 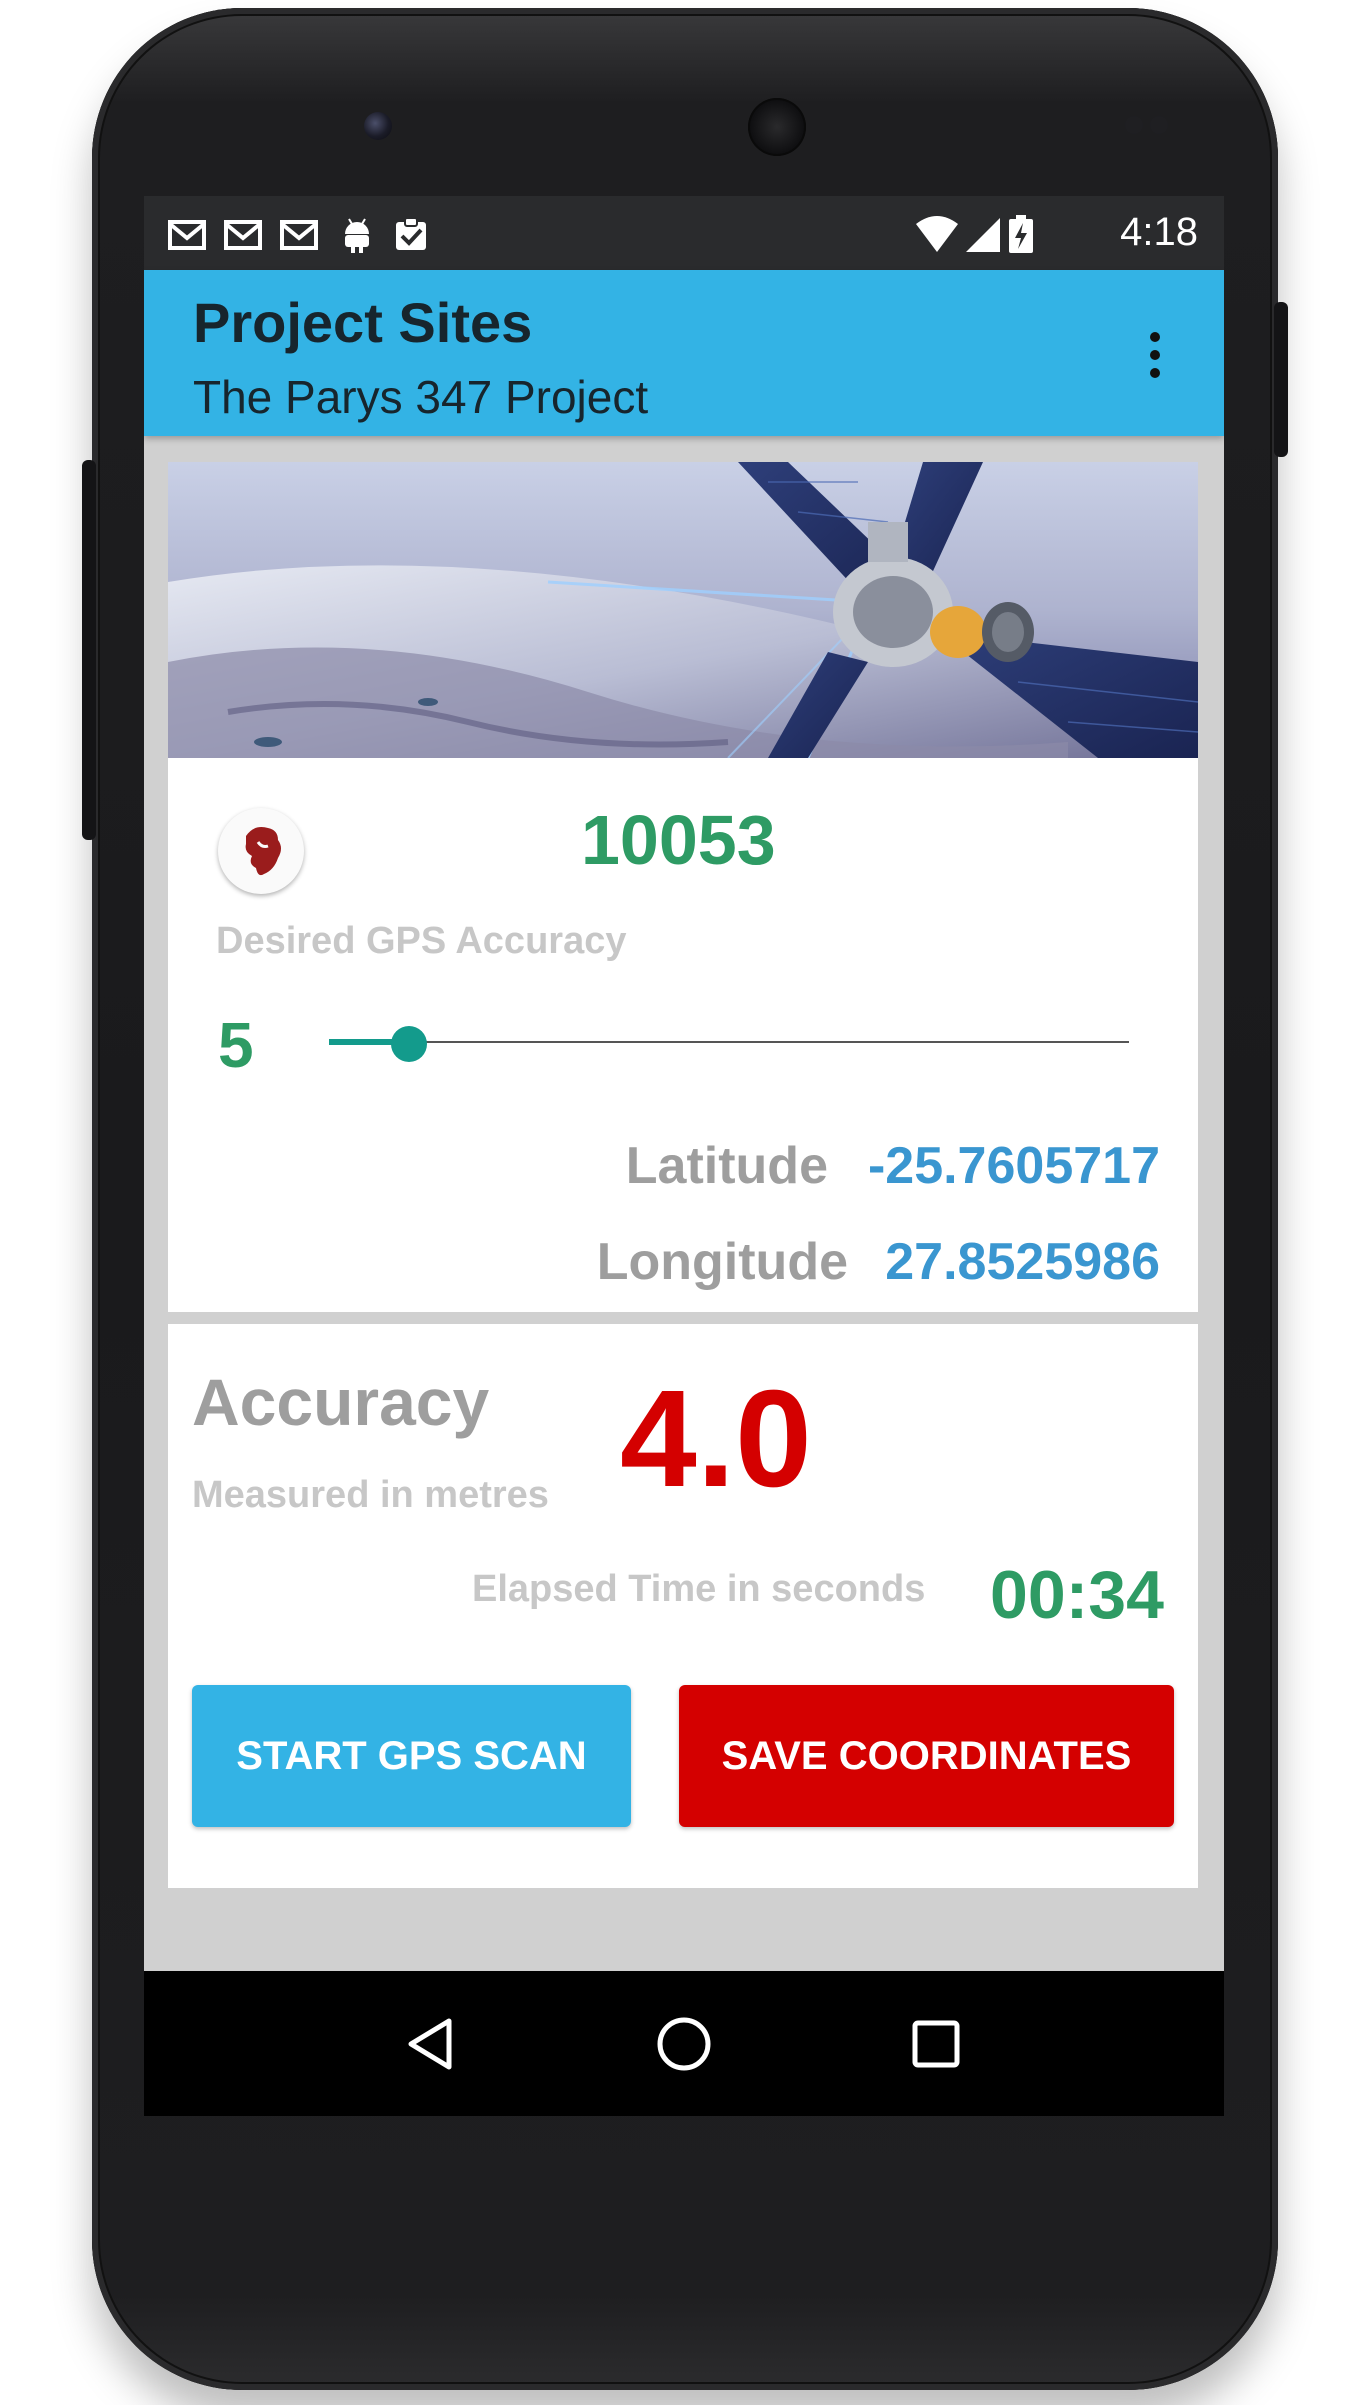 What do you see at coordinates (409, 1044) in the screenshot?
I see `slider-thumb` at bounding box center [409, 1044].